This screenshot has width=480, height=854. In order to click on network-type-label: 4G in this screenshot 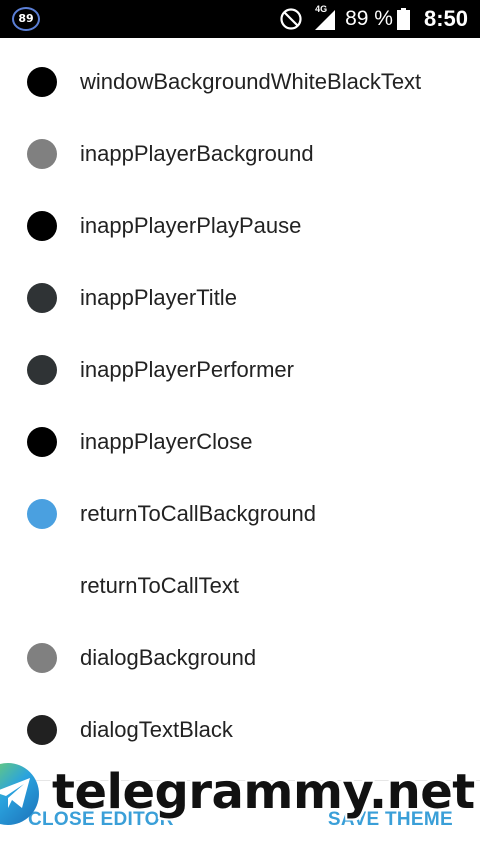, I will do `click(321, 9)`.